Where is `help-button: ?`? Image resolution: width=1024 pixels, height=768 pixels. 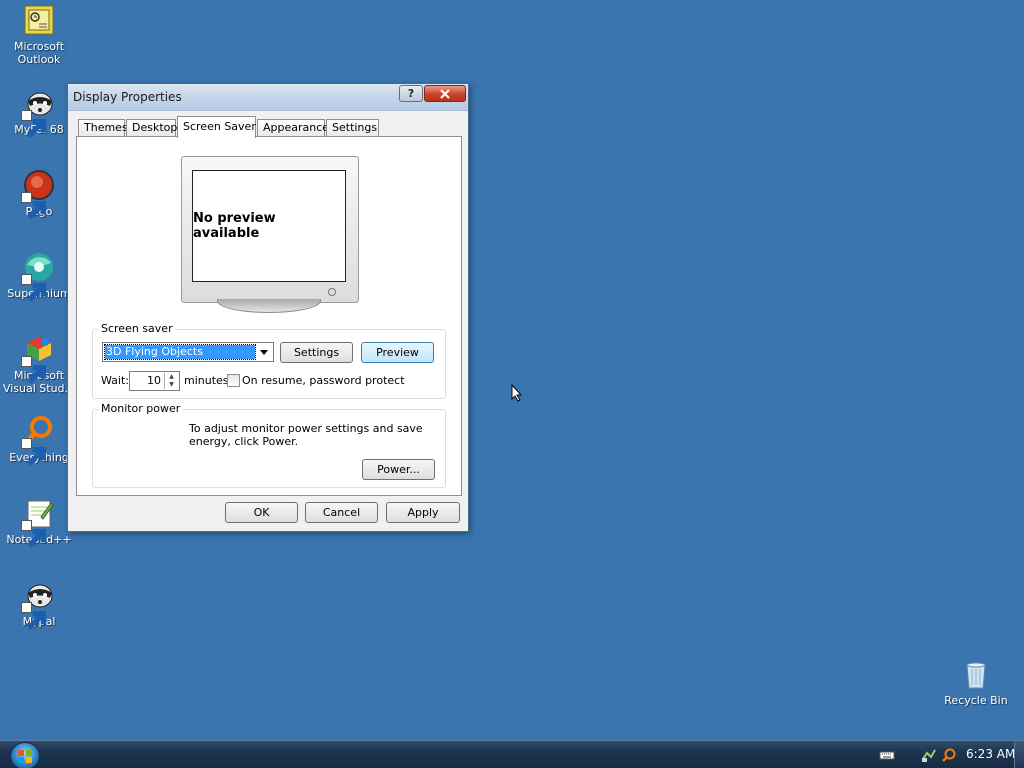 help-button: ? is located at coordinates (411, 93).